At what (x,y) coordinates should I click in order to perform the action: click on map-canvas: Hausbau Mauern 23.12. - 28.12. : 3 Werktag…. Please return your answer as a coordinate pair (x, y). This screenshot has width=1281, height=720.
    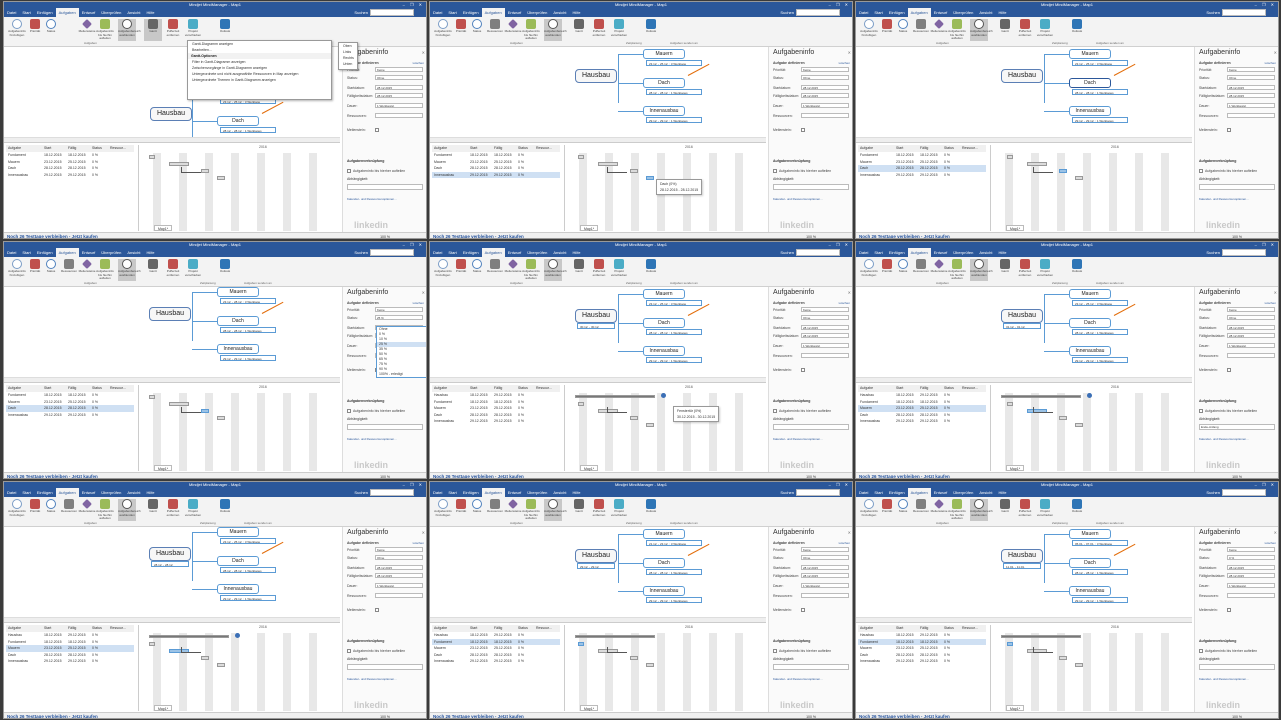
    Looking at the image, I should click on (172, 332).